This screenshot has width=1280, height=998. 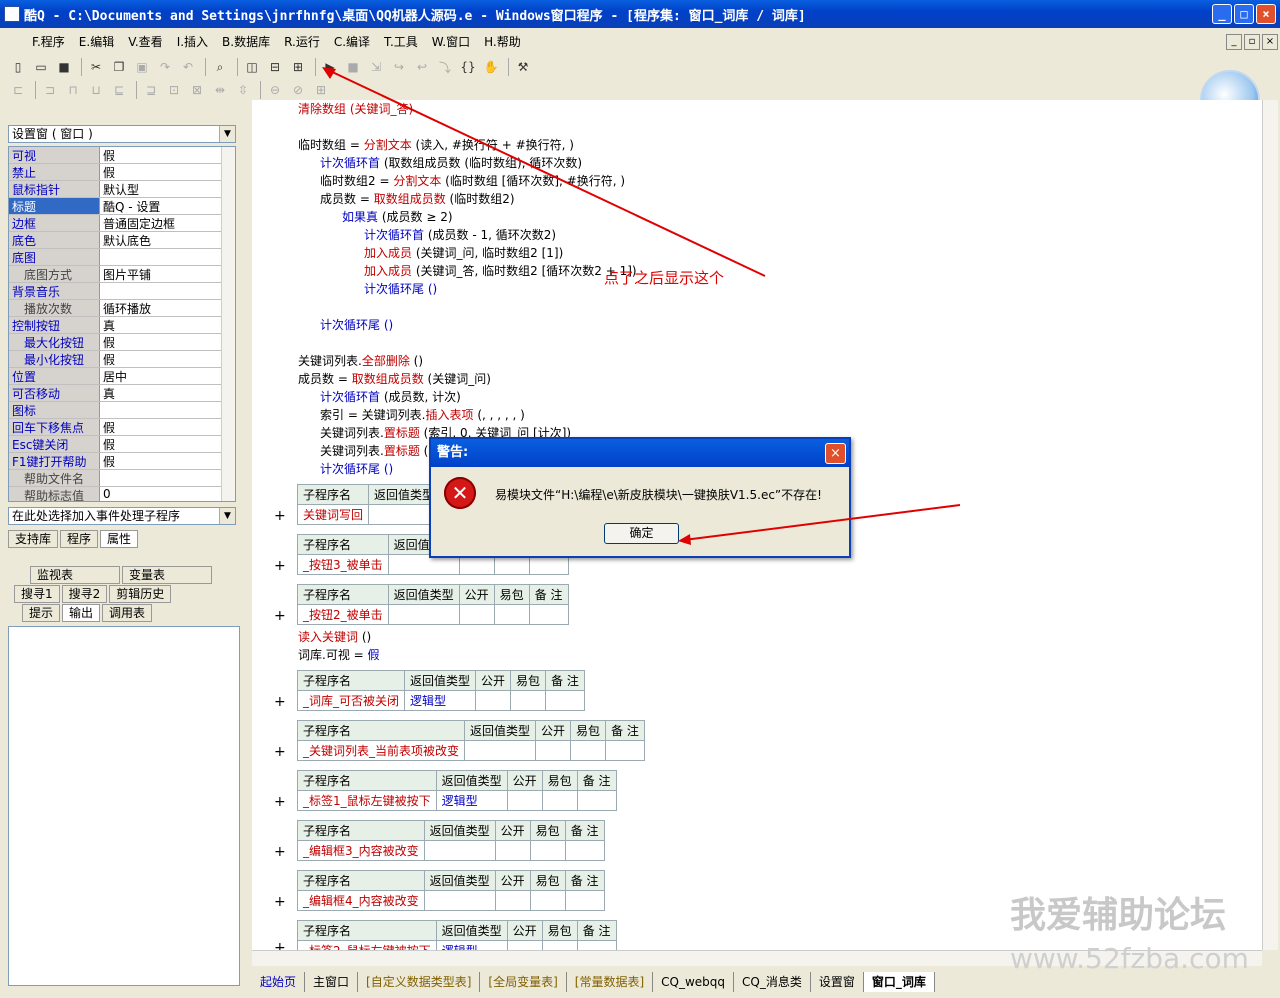 I want to click on property-row: 底图方式 图片平铺, so click(x=122, y=274).